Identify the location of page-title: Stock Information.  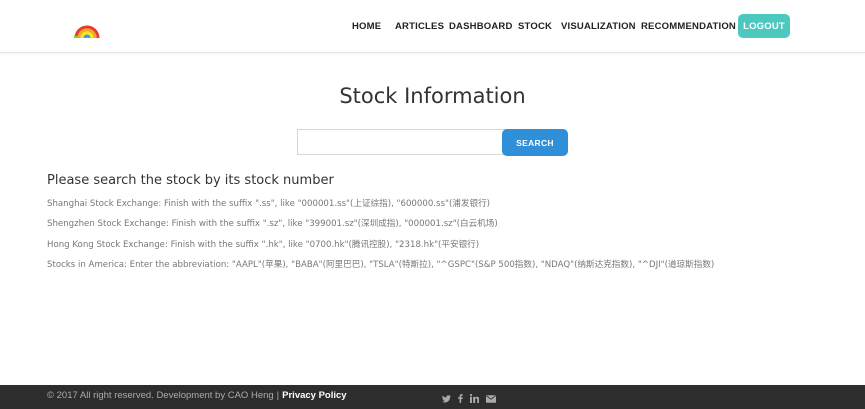
(432, 96).